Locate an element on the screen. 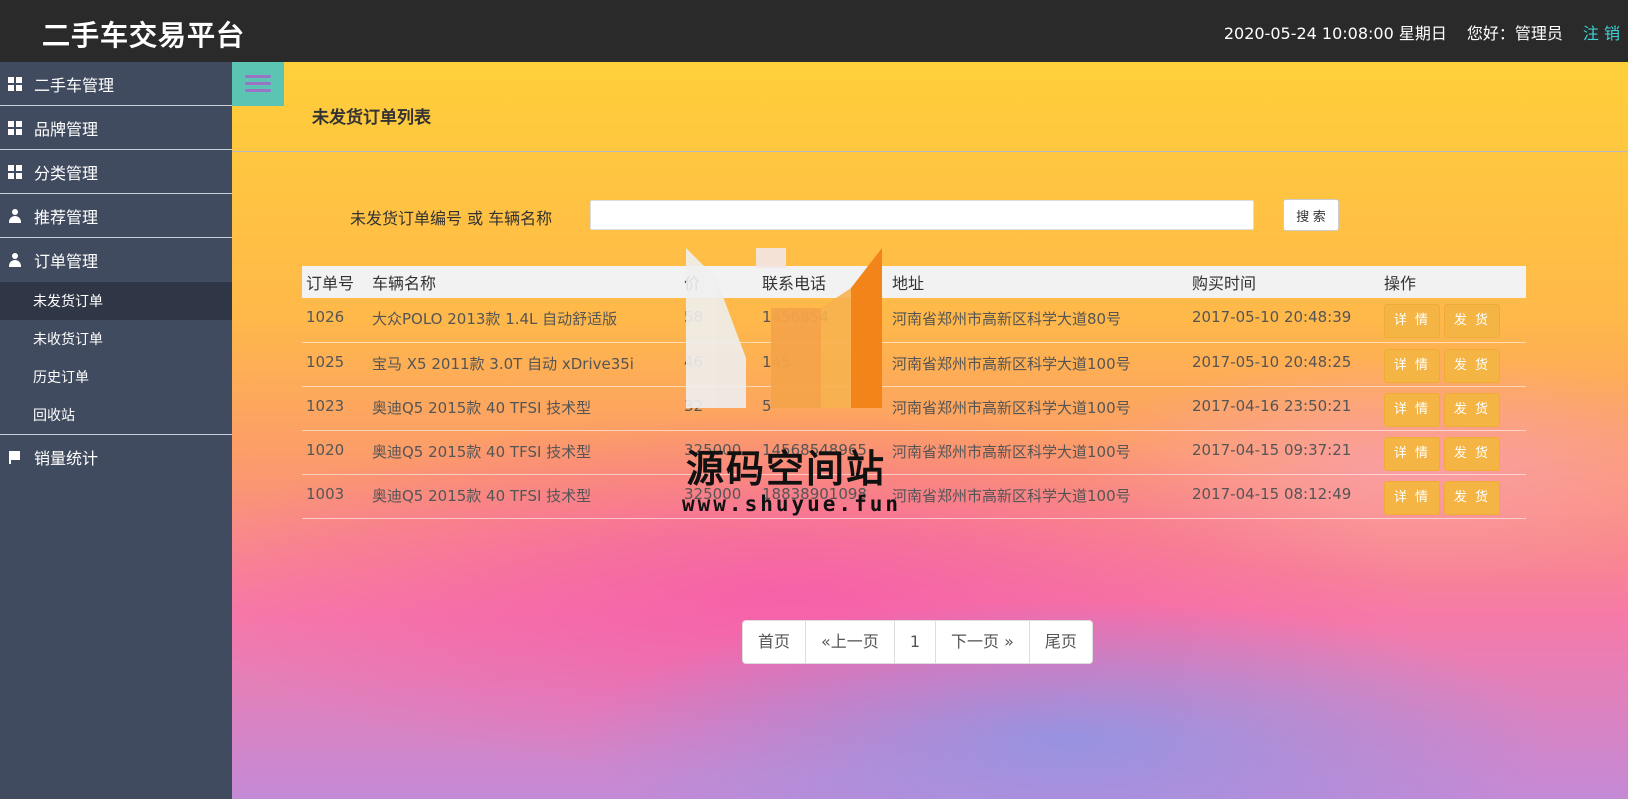 Image resolution: width=1628 pixels, height=799 pixels. pagination: 首页 «上一页 1 下一页 » 尾页 is located at coordinates (917, 642).